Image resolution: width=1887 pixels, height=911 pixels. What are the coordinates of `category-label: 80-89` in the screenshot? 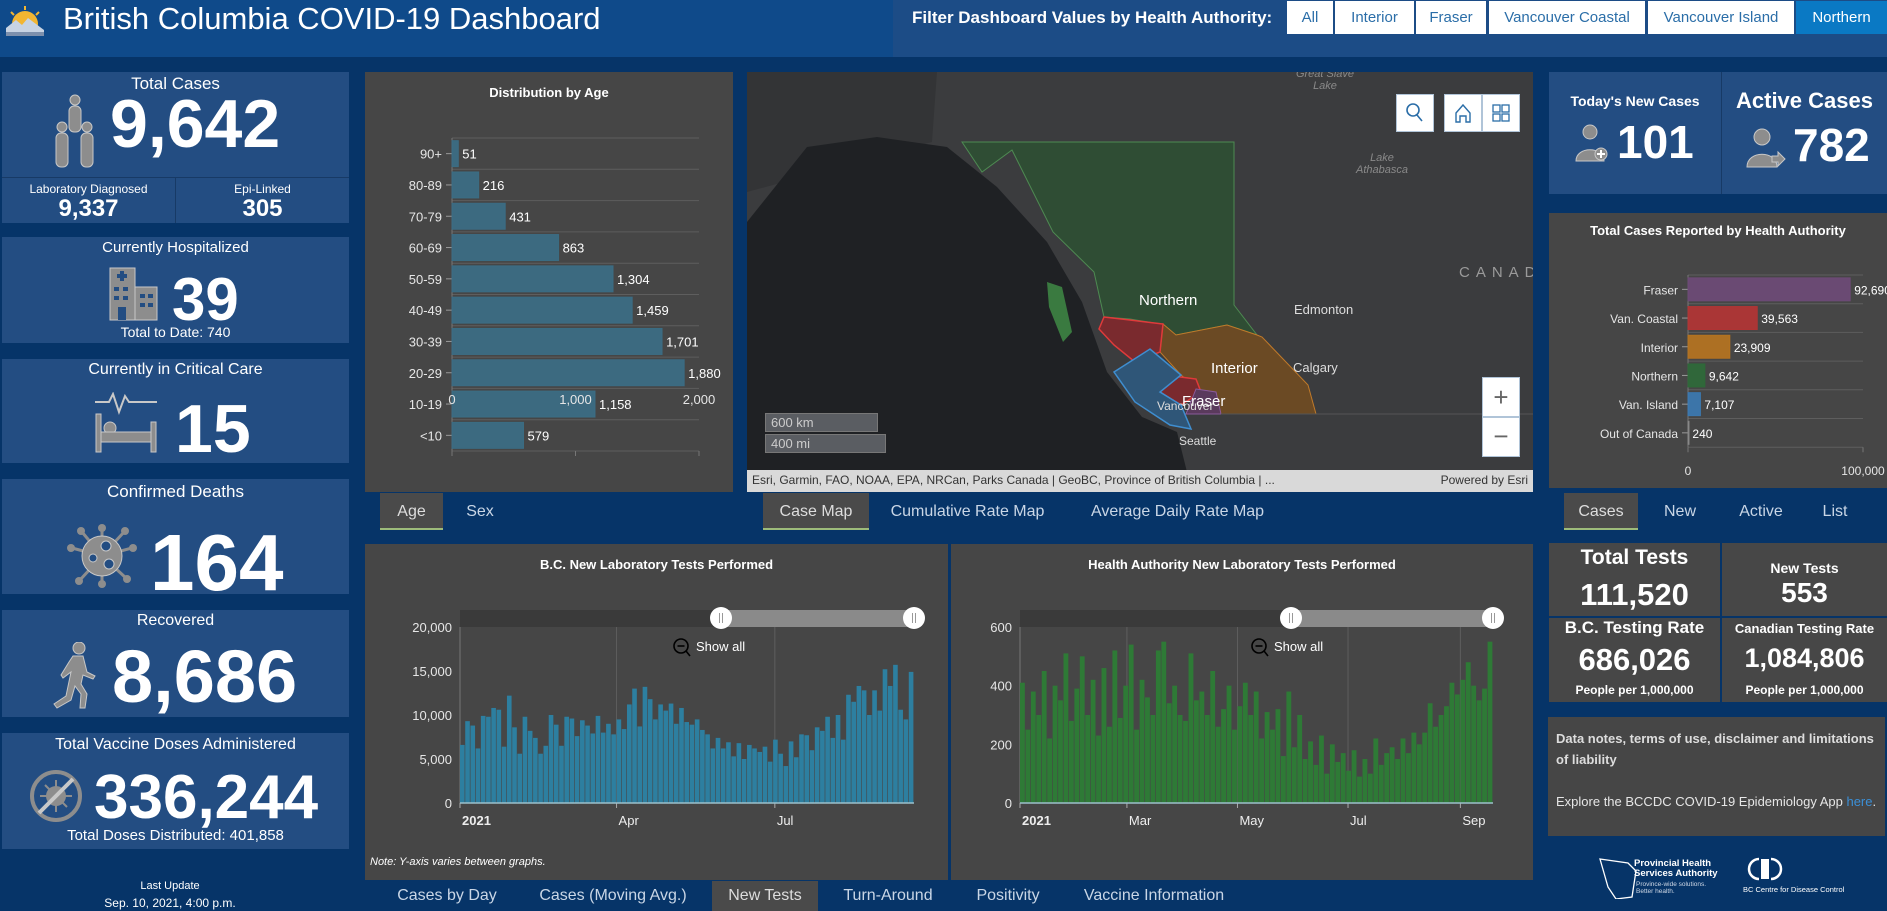 It's located at (425, 185).